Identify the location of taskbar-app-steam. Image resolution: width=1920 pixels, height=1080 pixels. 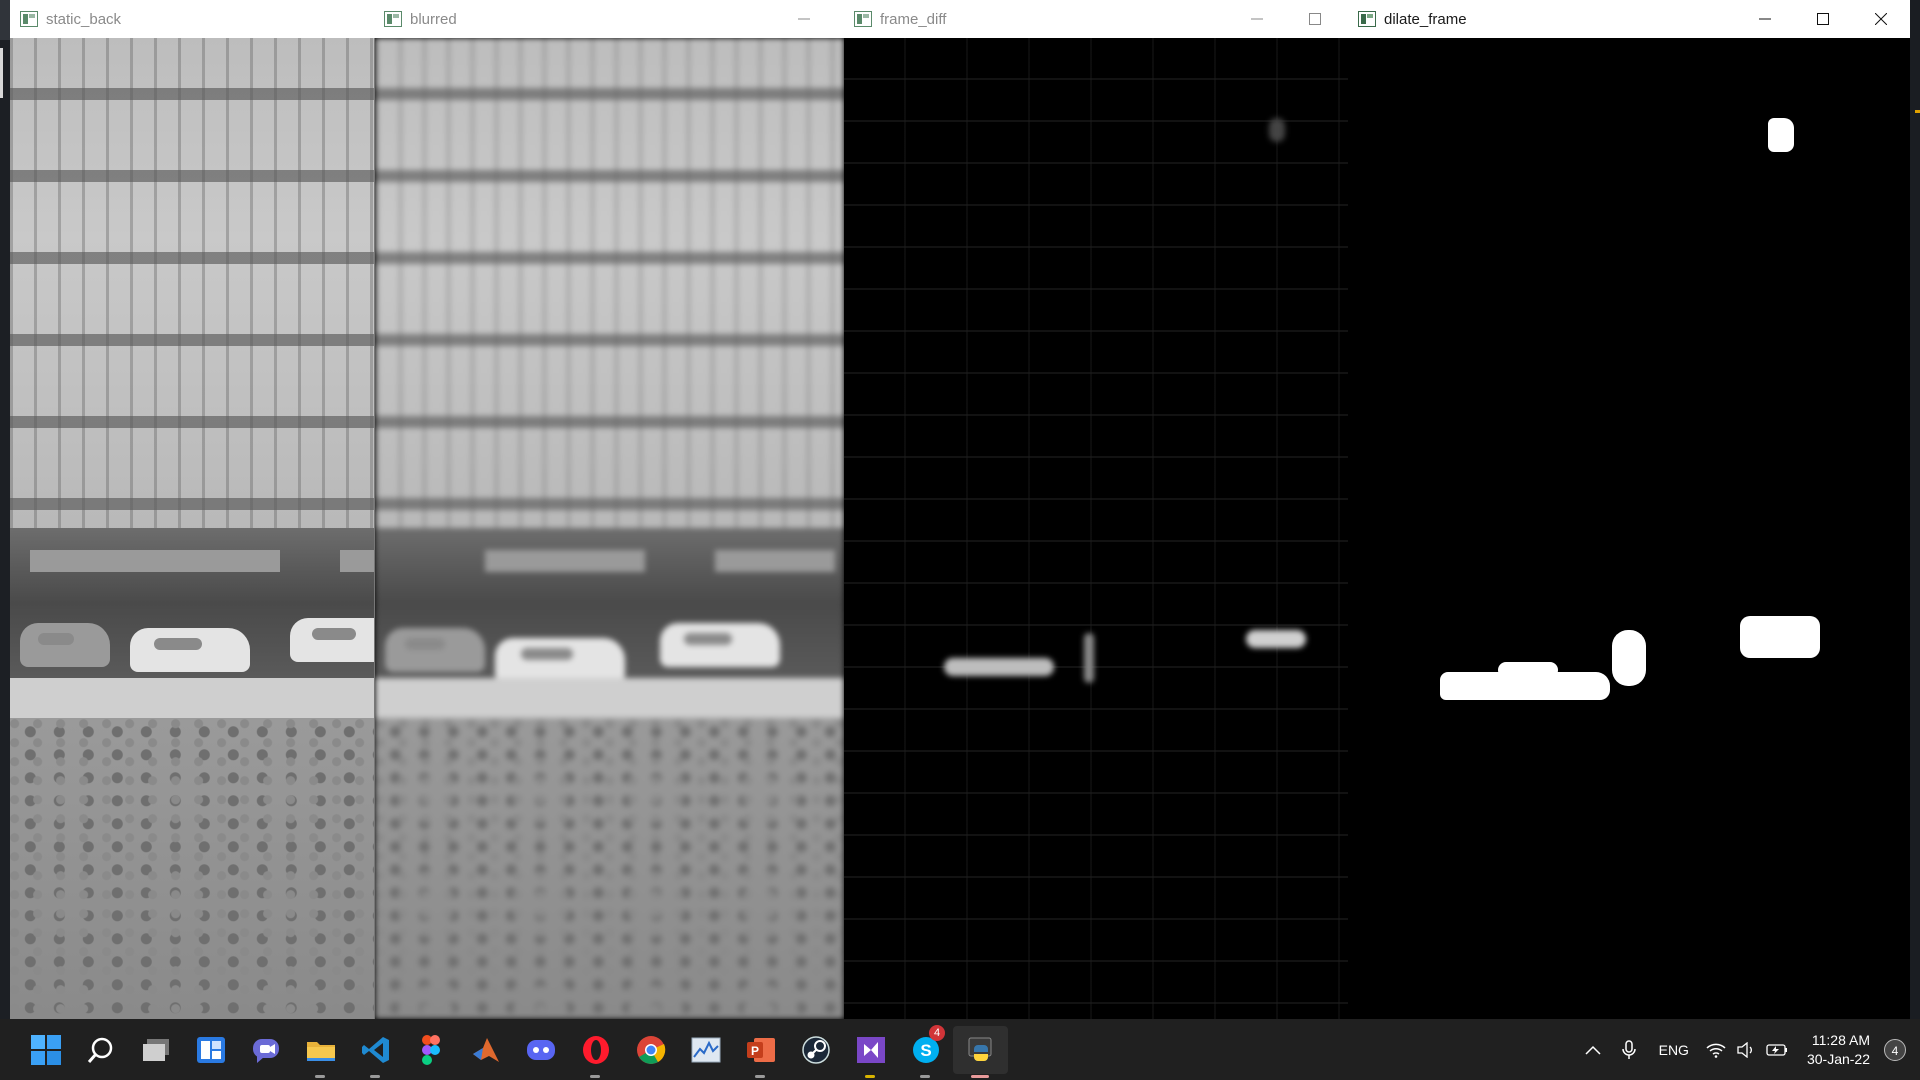
(815, 1049).